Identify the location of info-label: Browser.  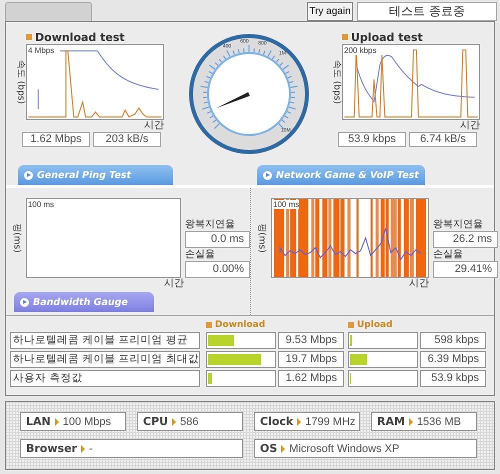
(51, 448).